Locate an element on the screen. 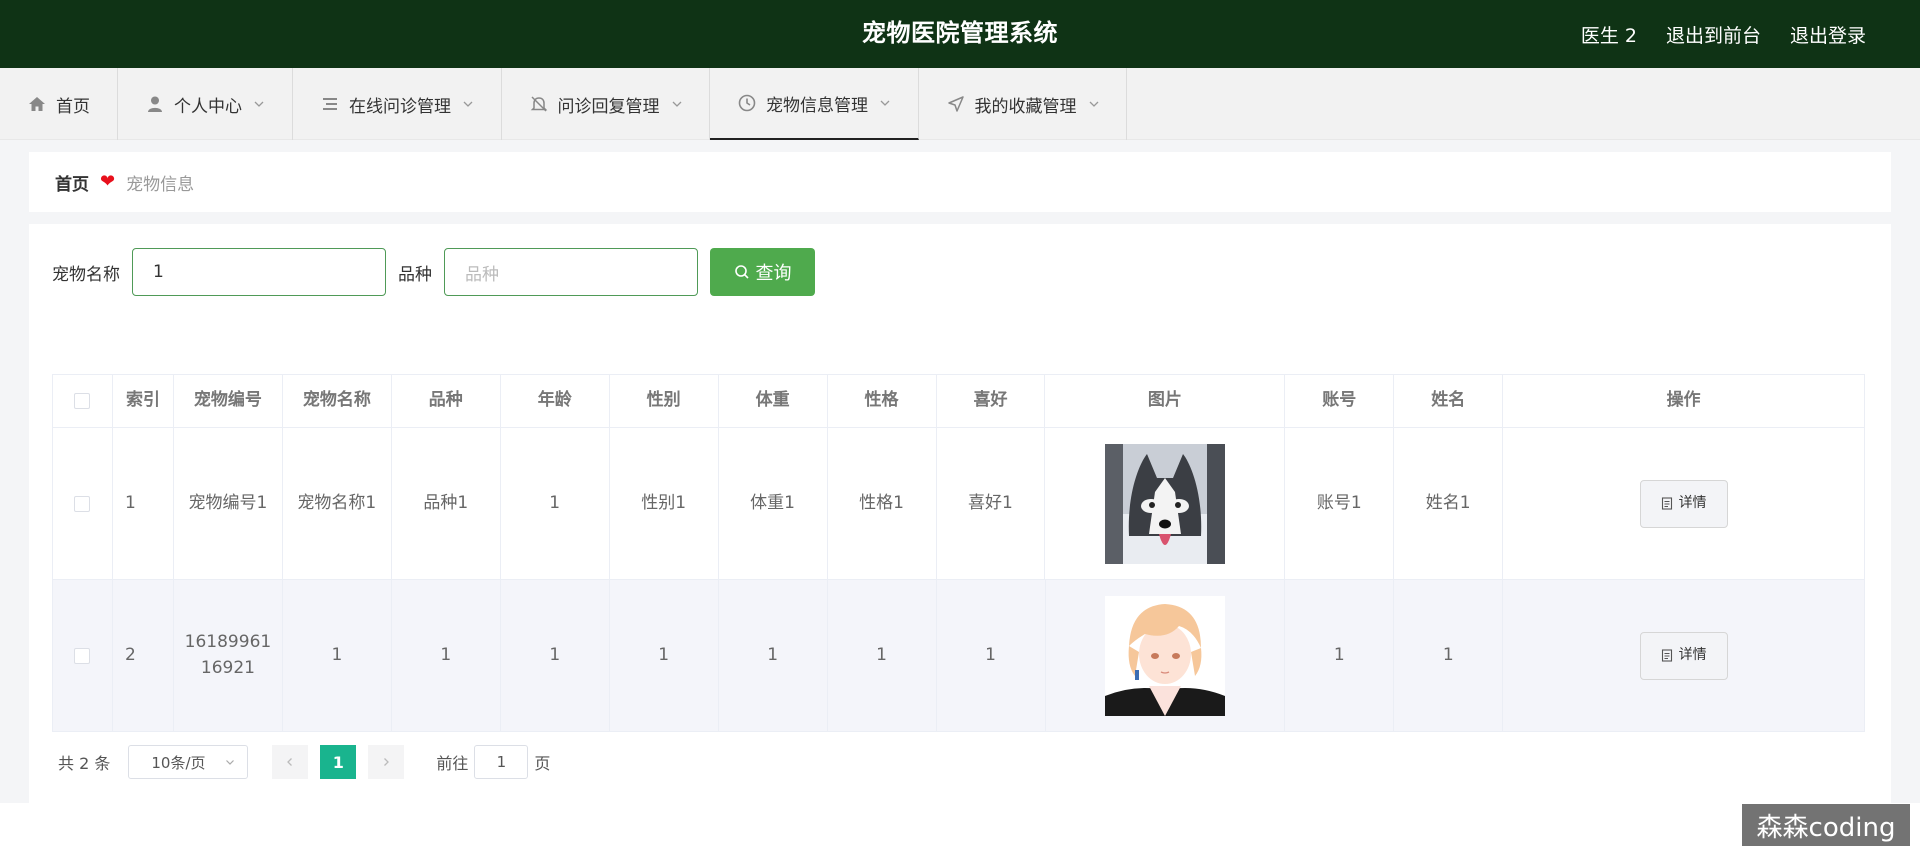 The image size is (1920, 860). anime-boy-avatar is located at coordinates (1164, 655).